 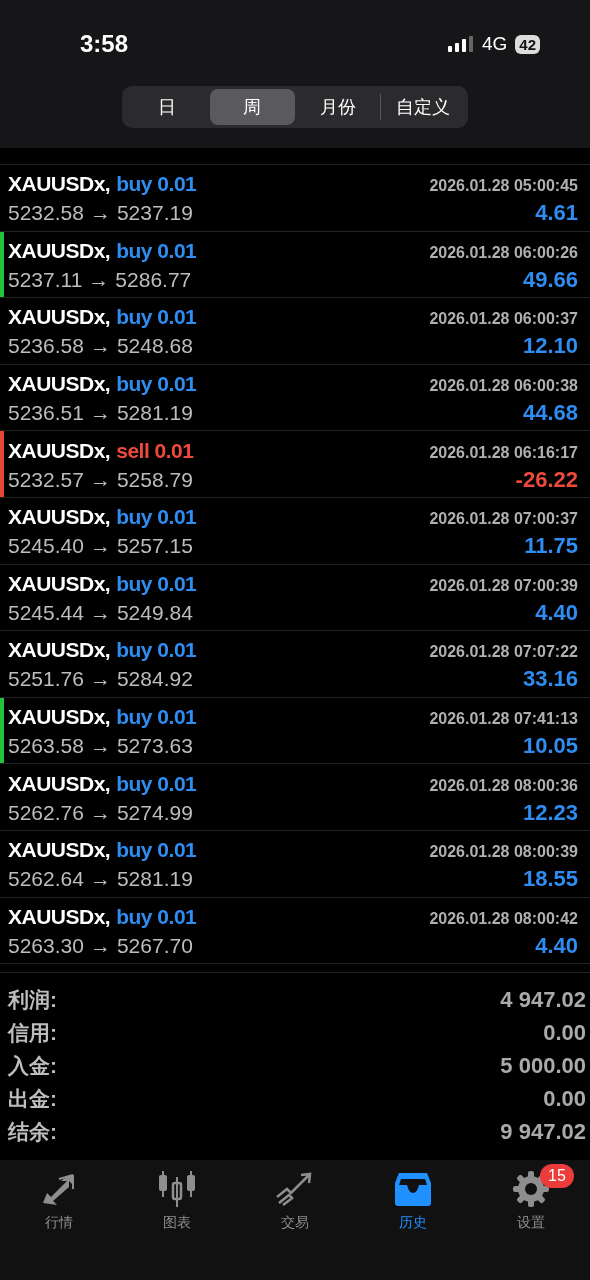 I want to click on close-price: 5267.70, so click(x=154, y=946).